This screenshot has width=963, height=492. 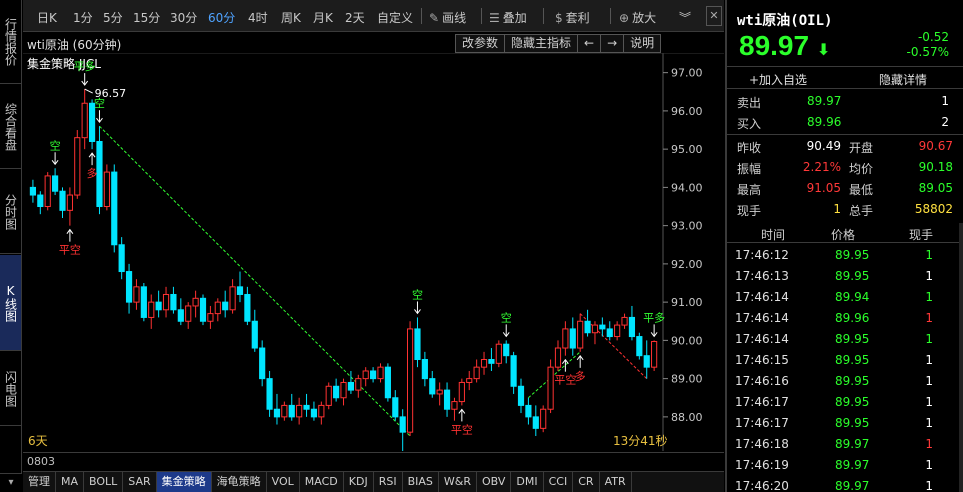 What do you see at coordinates (74, 45) in the screenshot?
I see `chart-title: wti原油 (60分钟)` at bounding box center [74, 45].